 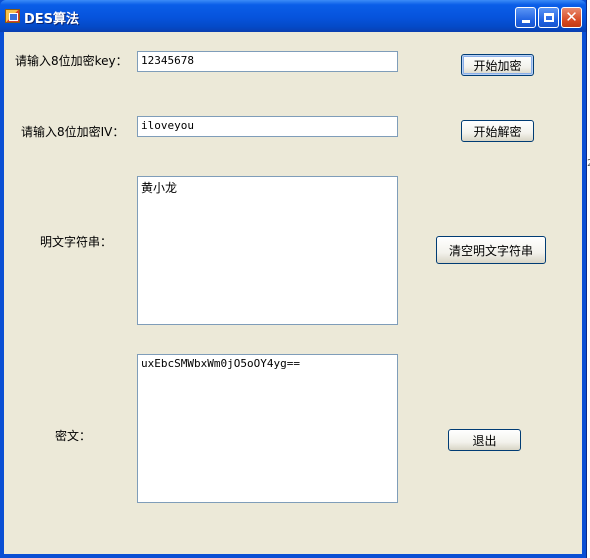 I want to click on clear-plaintext-button: 清空明文字符串, so click(x=491, y=250).